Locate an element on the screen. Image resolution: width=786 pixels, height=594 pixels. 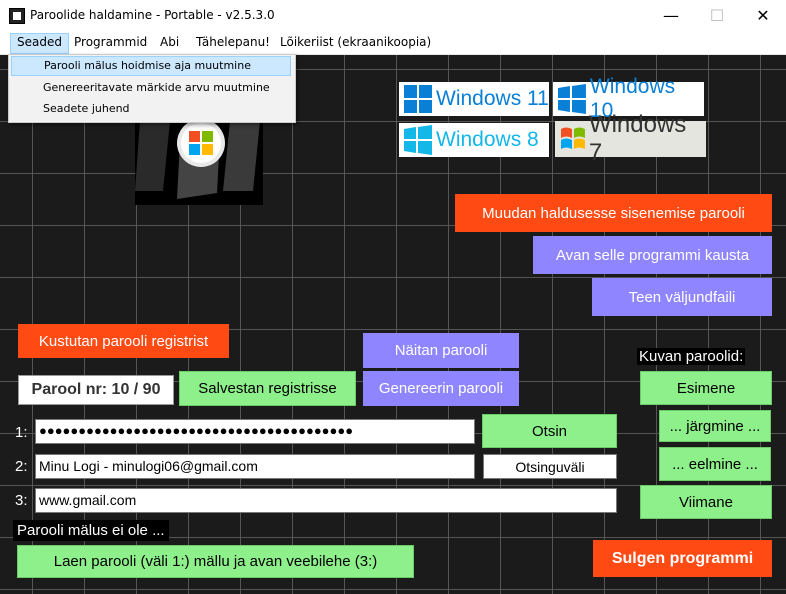
windows-8-logo: Windows 8 is located at coordinates (474, 140).